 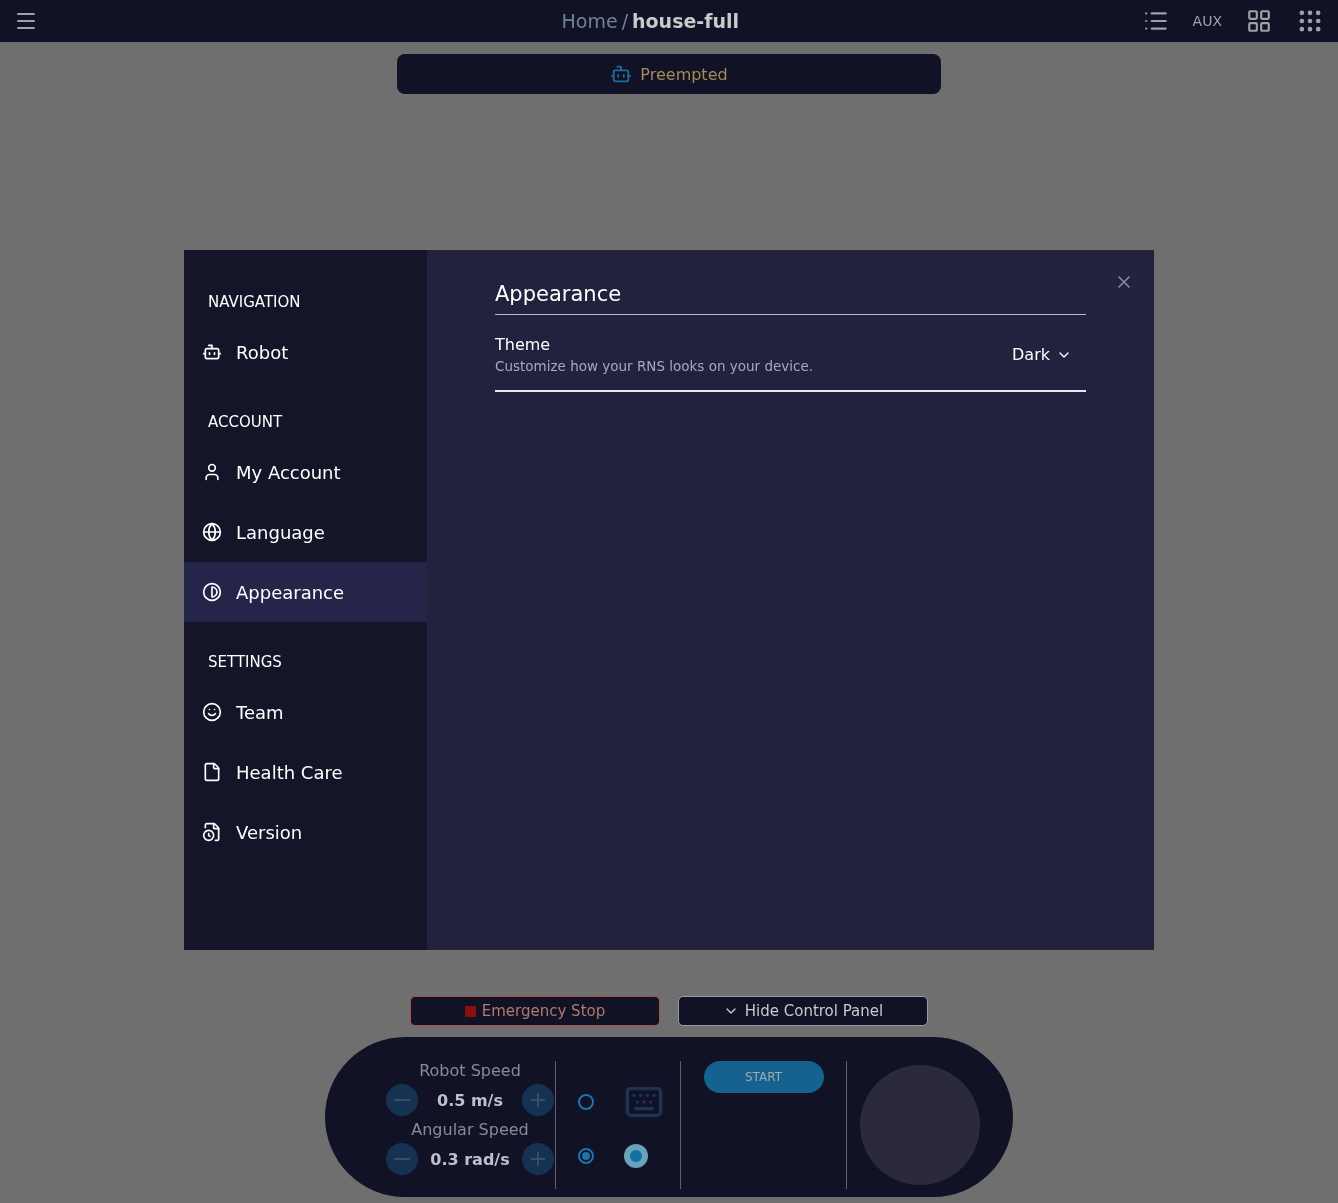 I want to click on speed-label: Angular Speed, so click(x=470, y=1129).